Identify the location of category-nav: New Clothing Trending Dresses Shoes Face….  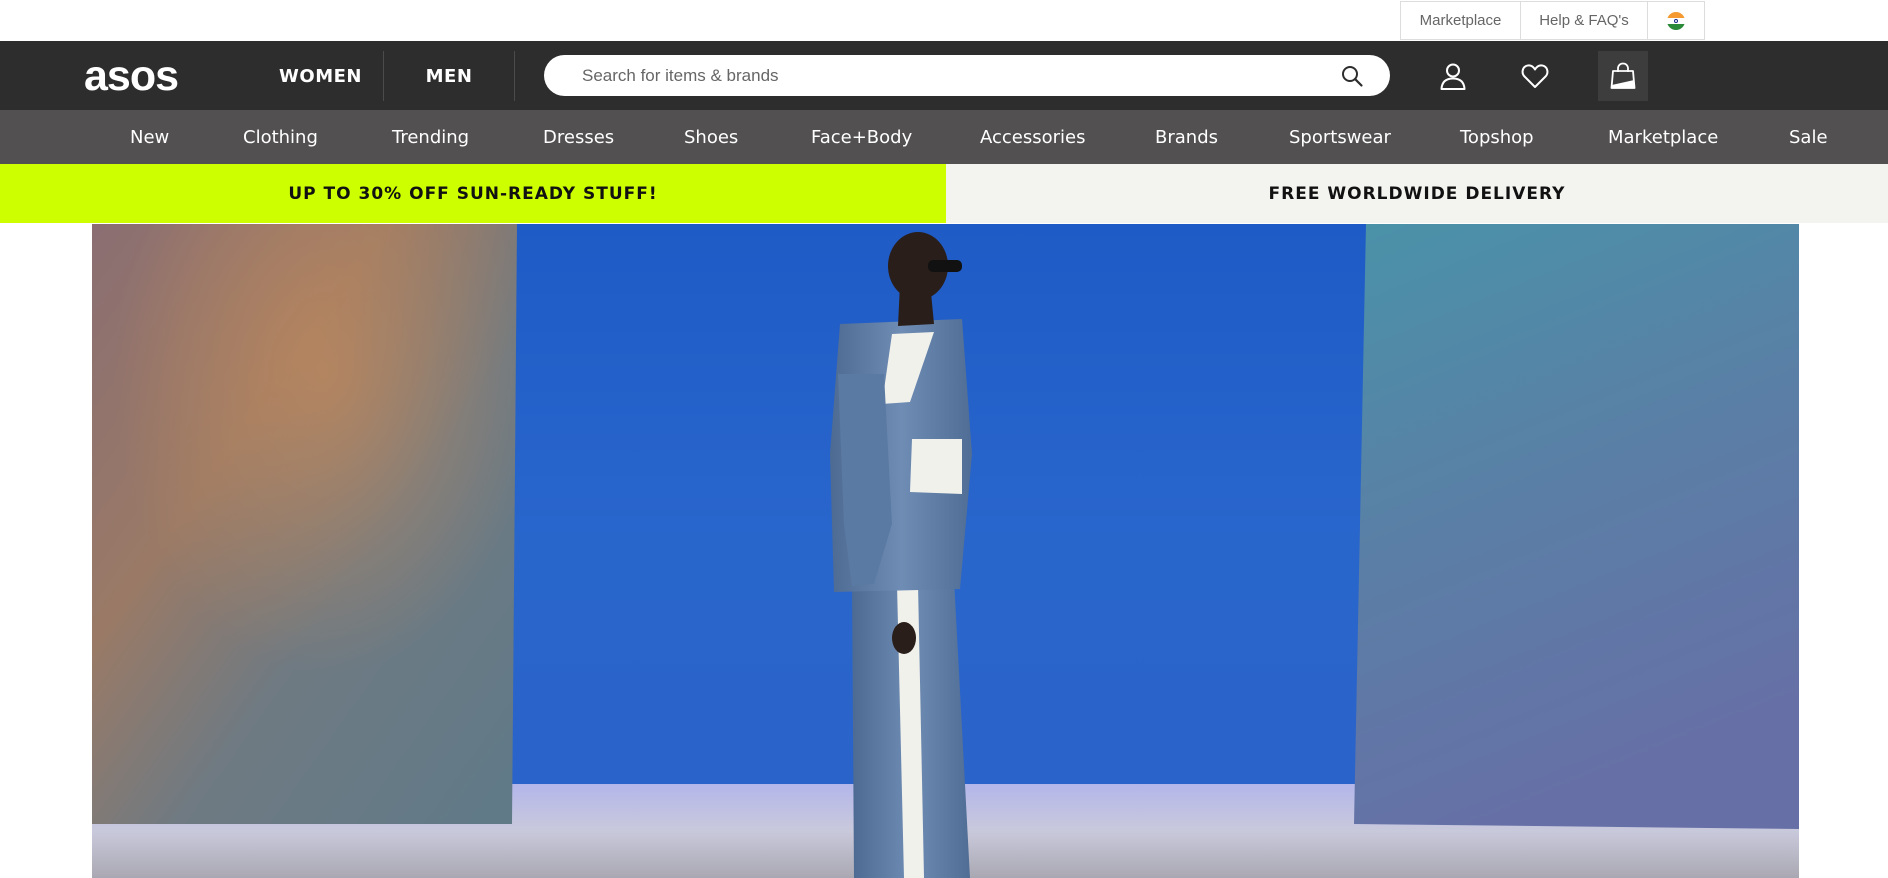
(944, 137).